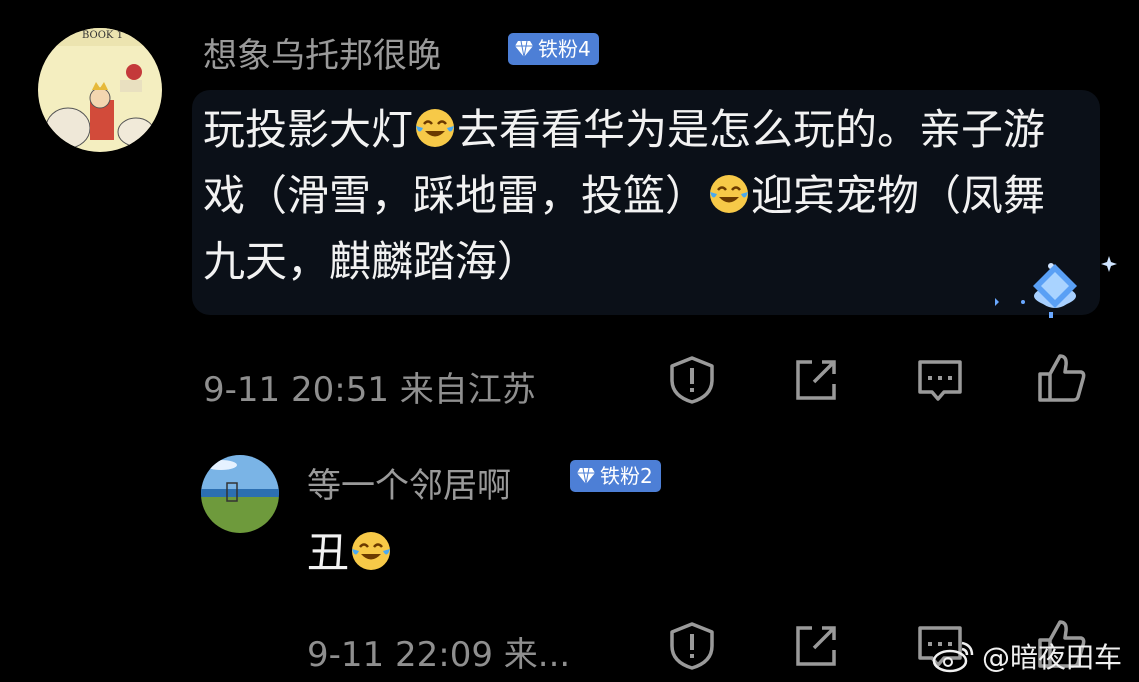  What do you see at coordinates (102, 35) in the screenshot?
I see `svg-text: BOOK 1` at bounding box center [102, 35].